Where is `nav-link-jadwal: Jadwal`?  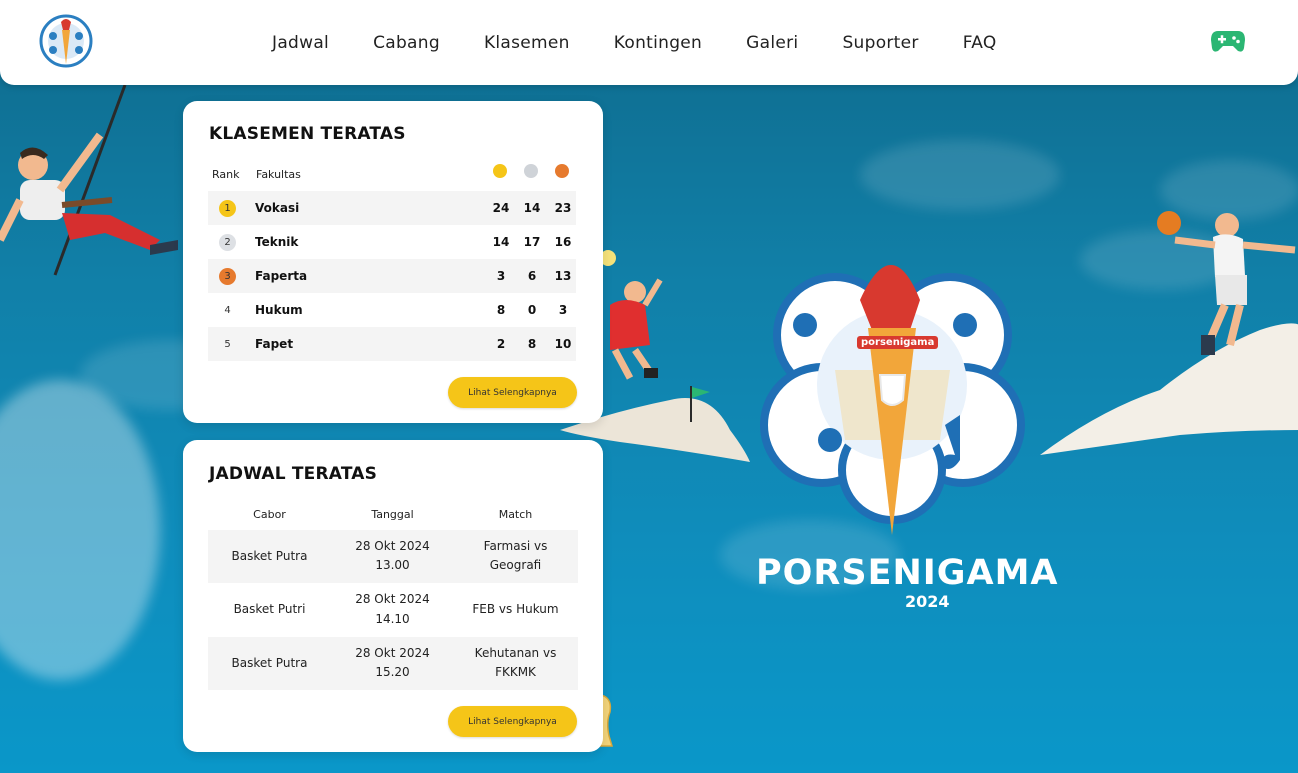 nav-link-jadwal: Jadwal is located at coordinates (300, 43).